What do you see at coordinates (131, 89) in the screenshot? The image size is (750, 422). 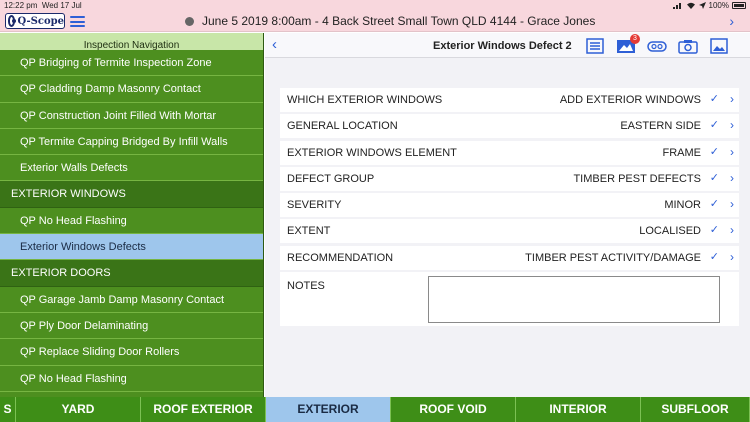 I see `sidebar-item: QP Cladding Damp Masonry Contact` at bounding box center [131, 89].